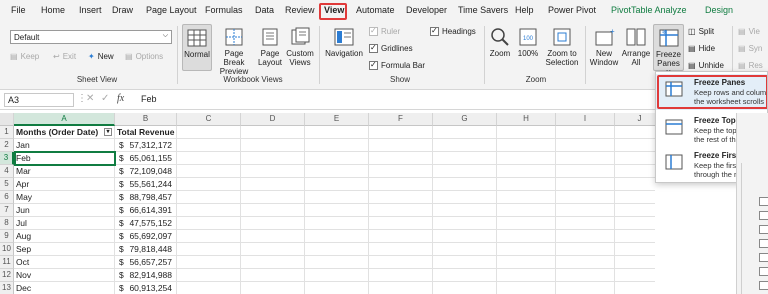 The height and width of the screenshot is (294, 768). I want to click on arrange-all-button: Arrange All, so click(636, 45).